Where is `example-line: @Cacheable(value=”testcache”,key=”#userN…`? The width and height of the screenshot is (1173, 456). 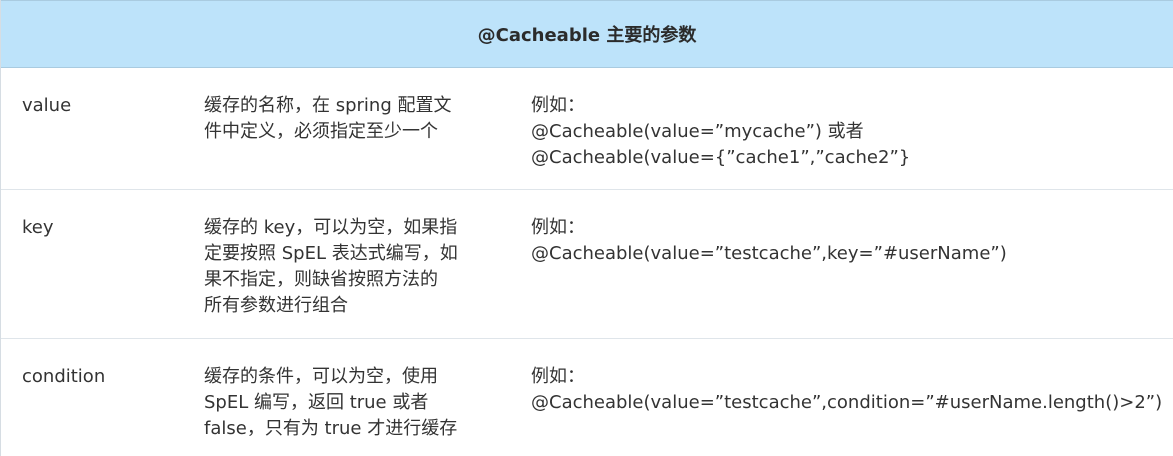
example-line: @Cacheable(value=”testcache”,key=”#userN… is located at coordinates (769, 253).